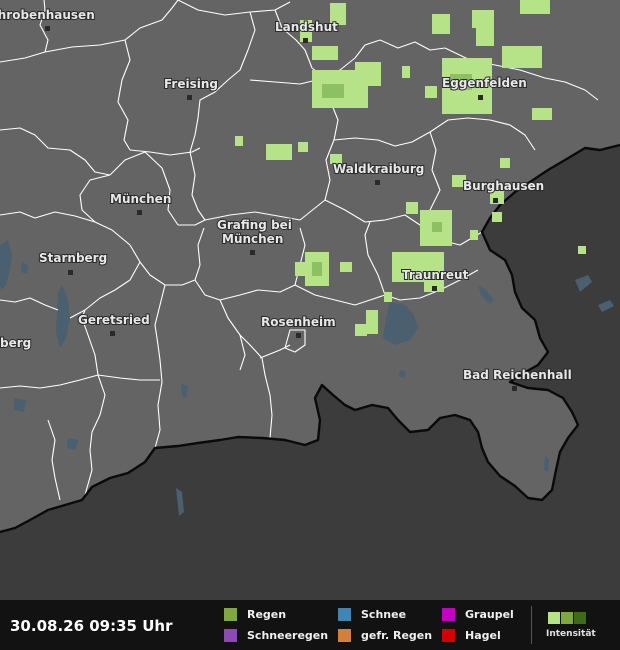 Image resolution: width=620 pixels, height=650 pixels. I want to click on legend-item-schneeregen: Schneeregen, so click(276, 635).